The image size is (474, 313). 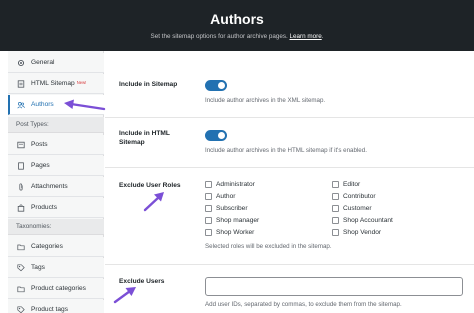 I want to click on role-checkbox-editor: Editor, so click(x=346, y=184).